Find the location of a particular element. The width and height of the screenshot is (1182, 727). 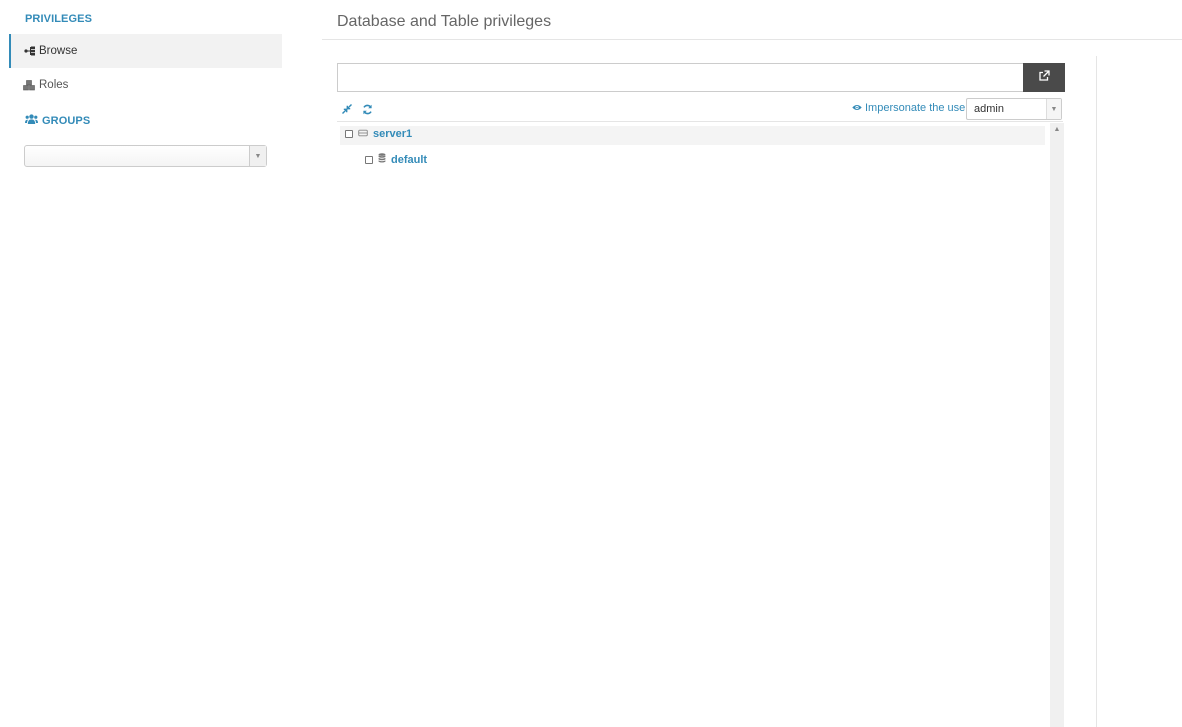

tree-row-highlight is located at coordinates (692, 135).